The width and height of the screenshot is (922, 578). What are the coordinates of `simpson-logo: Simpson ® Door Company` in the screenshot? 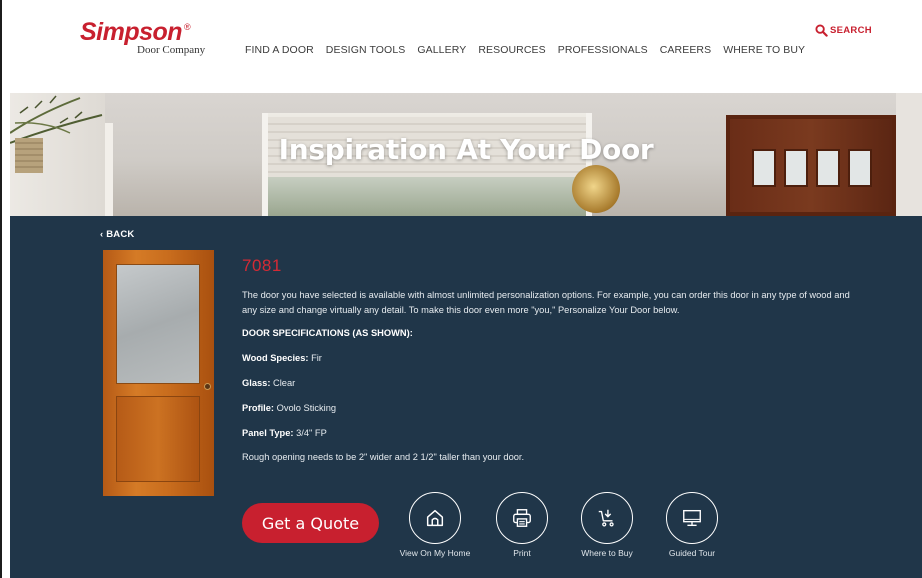 It's located at (155, 38).